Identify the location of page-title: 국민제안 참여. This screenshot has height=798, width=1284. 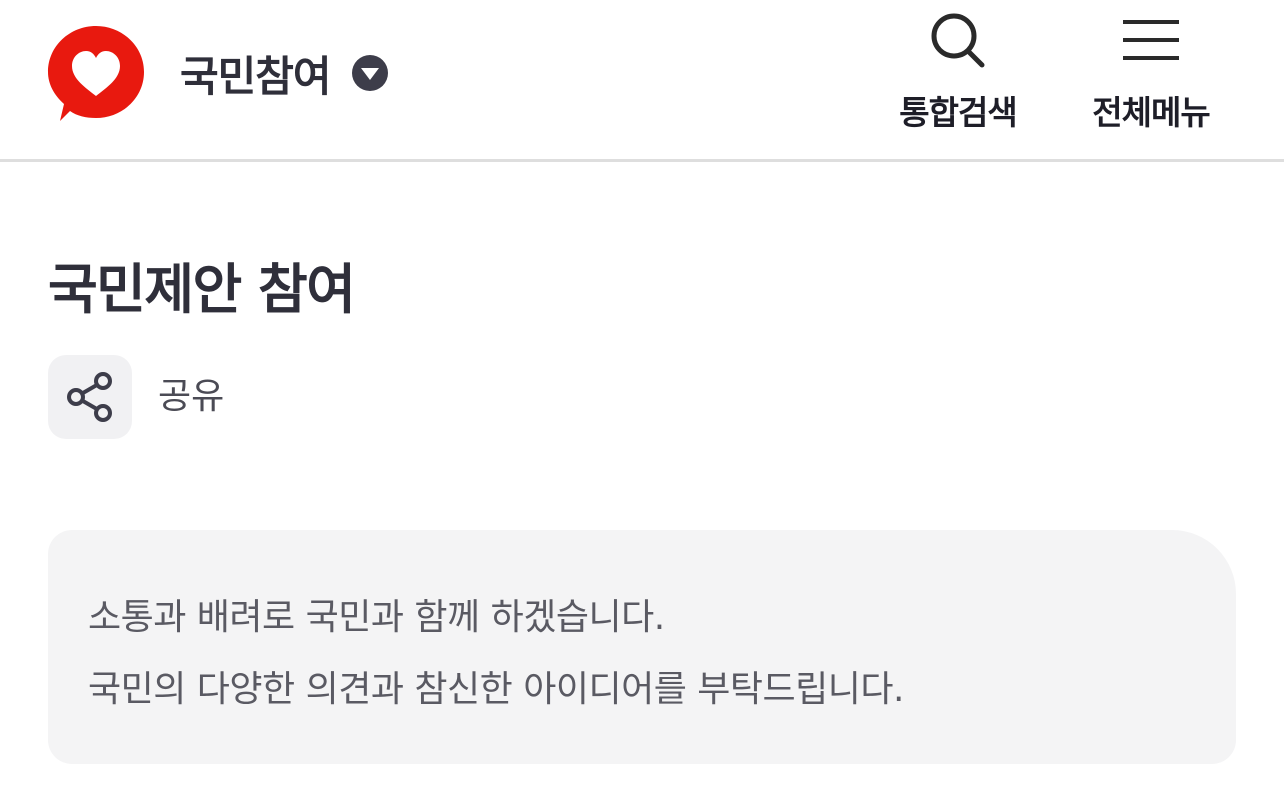
(202, 289).